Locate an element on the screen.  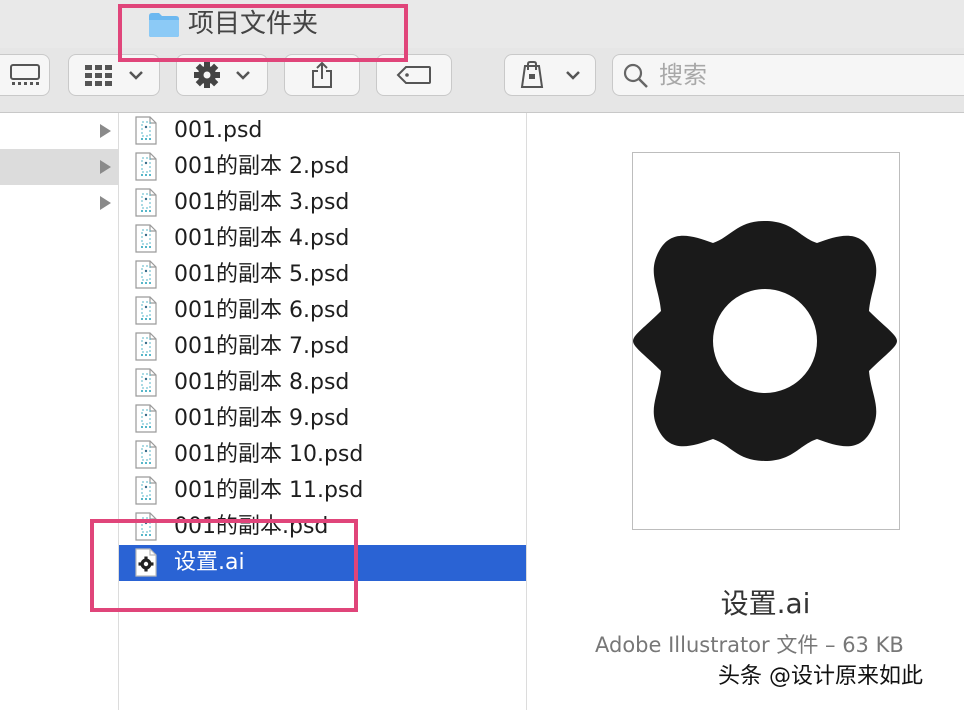
file-highlight-box is located at coordinates (224, 565).